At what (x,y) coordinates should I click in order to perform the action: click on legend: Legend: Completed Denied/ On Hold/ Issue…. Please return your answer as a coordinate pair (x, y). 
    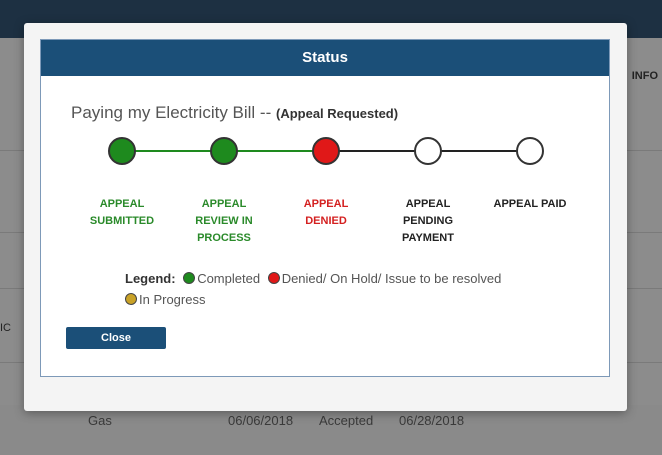
    Looking at the image, I should click on (360, 289).